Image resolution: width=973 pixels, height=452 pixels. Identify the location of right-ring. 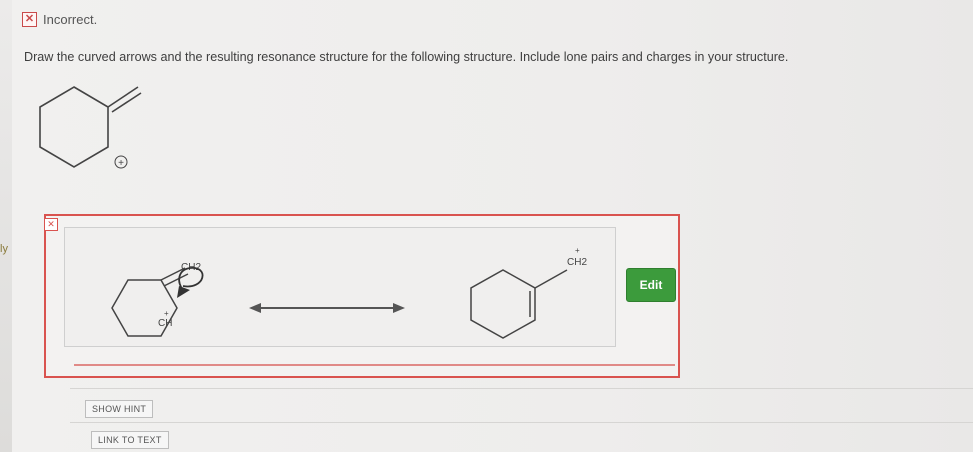
(503, 304).